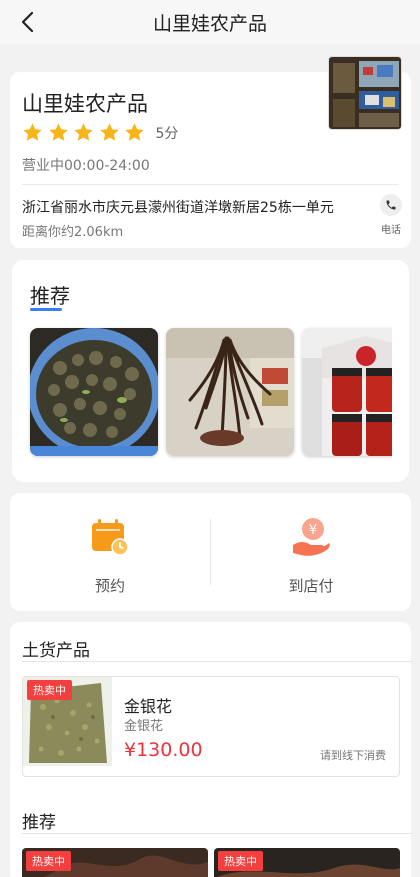  What do you see at coordinates (56, 651) in the screenshot?
I see `products-section-title: 土货产品` at bounding box center [56, 651].